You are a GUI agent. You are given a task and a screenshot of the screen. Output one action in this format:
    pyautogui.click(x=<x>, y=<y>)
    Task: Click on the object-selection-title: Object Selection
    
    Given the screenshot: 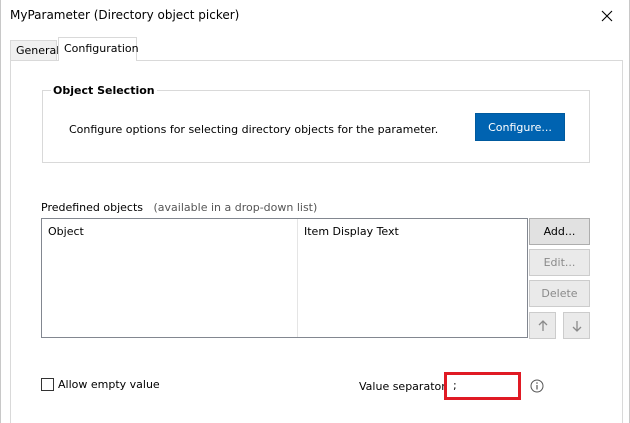 What is the action you would take?
    pyautogui.click(x=104, y=90)
    